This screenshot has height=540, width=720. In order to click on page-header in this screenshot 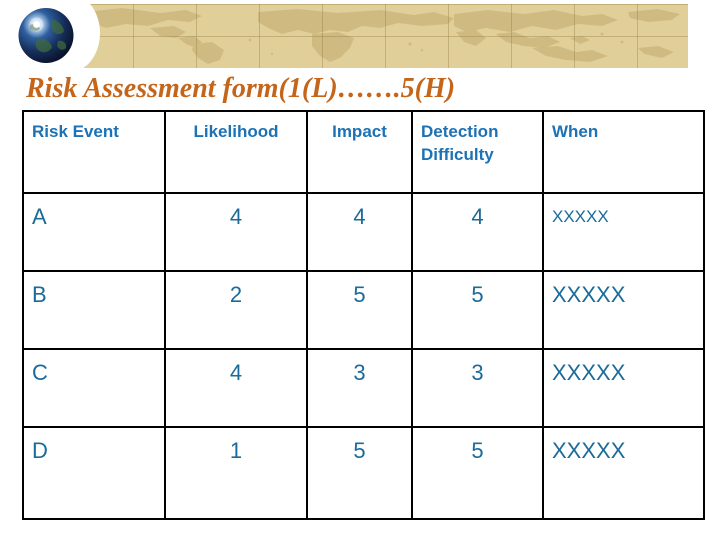, I will do `click(360, 36)`.